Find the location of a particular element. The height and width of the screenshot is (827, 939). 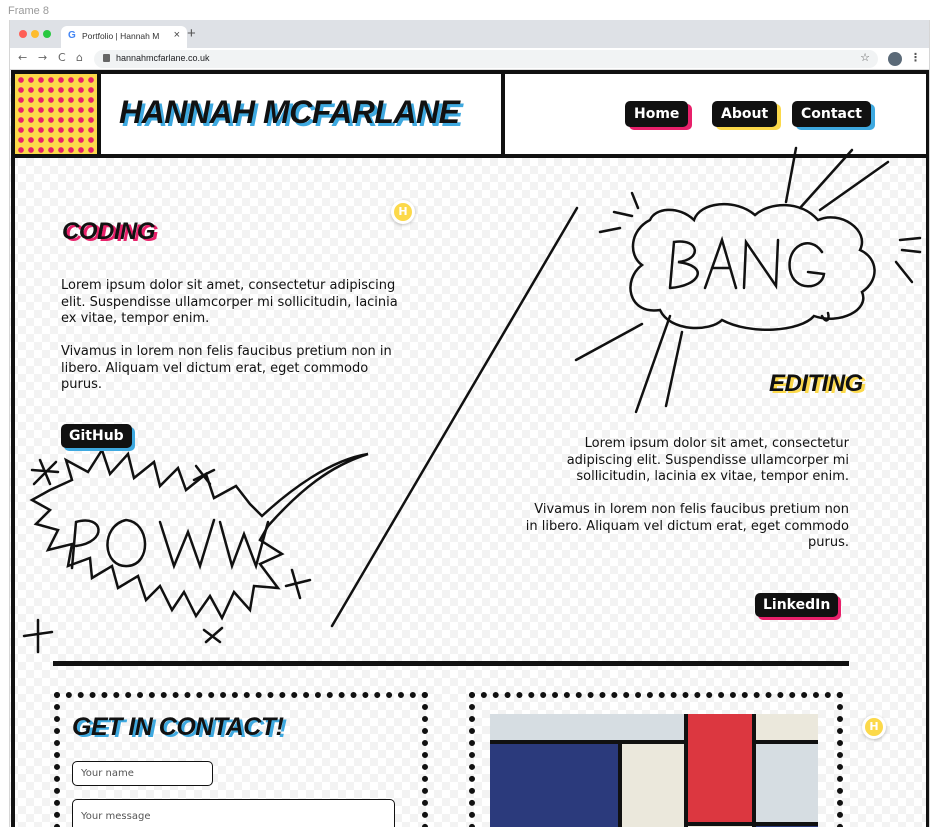

bookmark-star-icon: ☆ is located at coordinates (865, 57).